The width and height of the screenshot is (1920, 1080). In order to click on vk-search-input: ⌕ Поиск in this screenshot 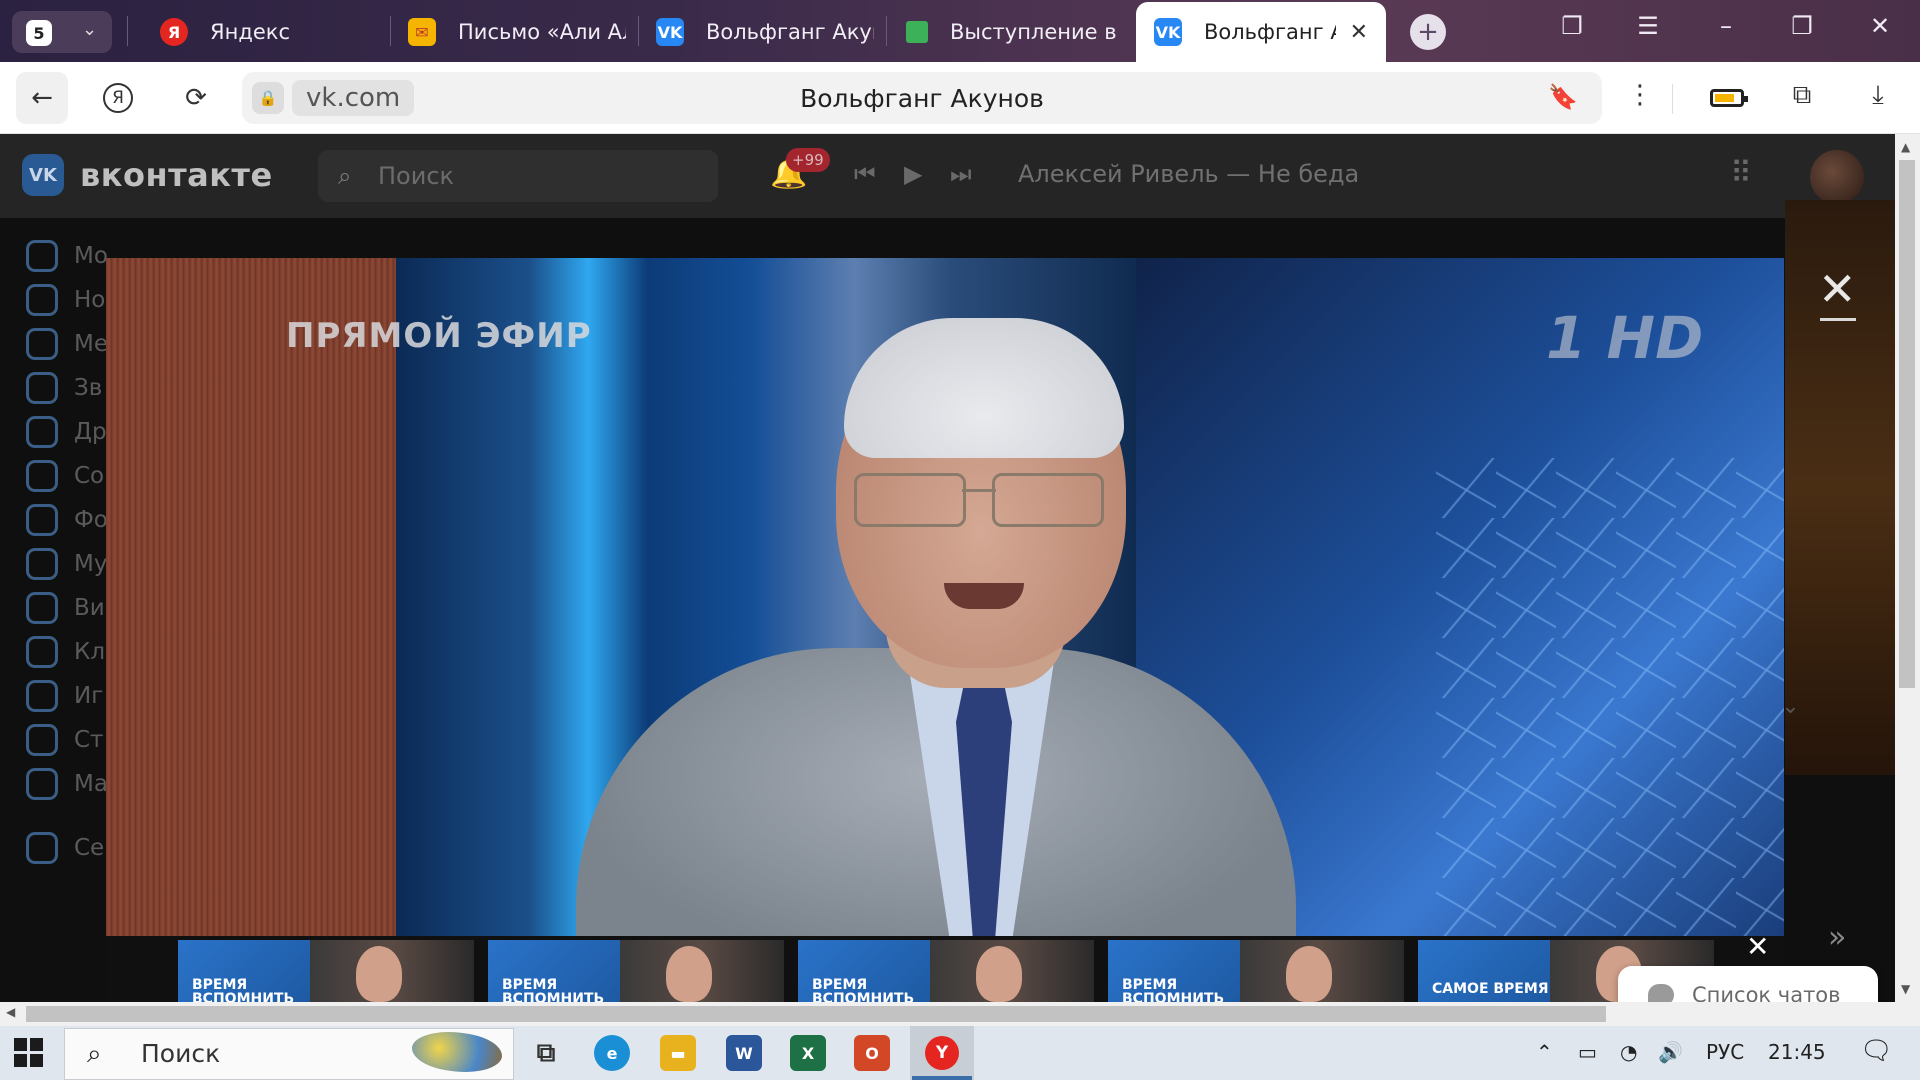, I will do `click(518, 176)`.